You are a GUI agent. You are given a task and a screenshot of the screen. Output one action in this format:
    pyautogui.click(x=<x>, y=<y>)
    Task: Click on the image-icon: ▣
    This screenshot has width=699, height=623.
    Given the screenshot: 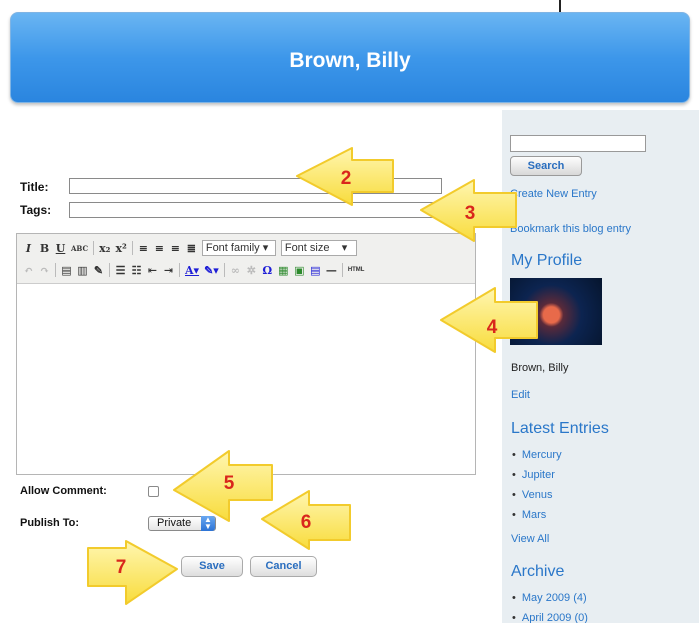 What is the action you would take?
    pyautogui.click(x=299, y=270)
    